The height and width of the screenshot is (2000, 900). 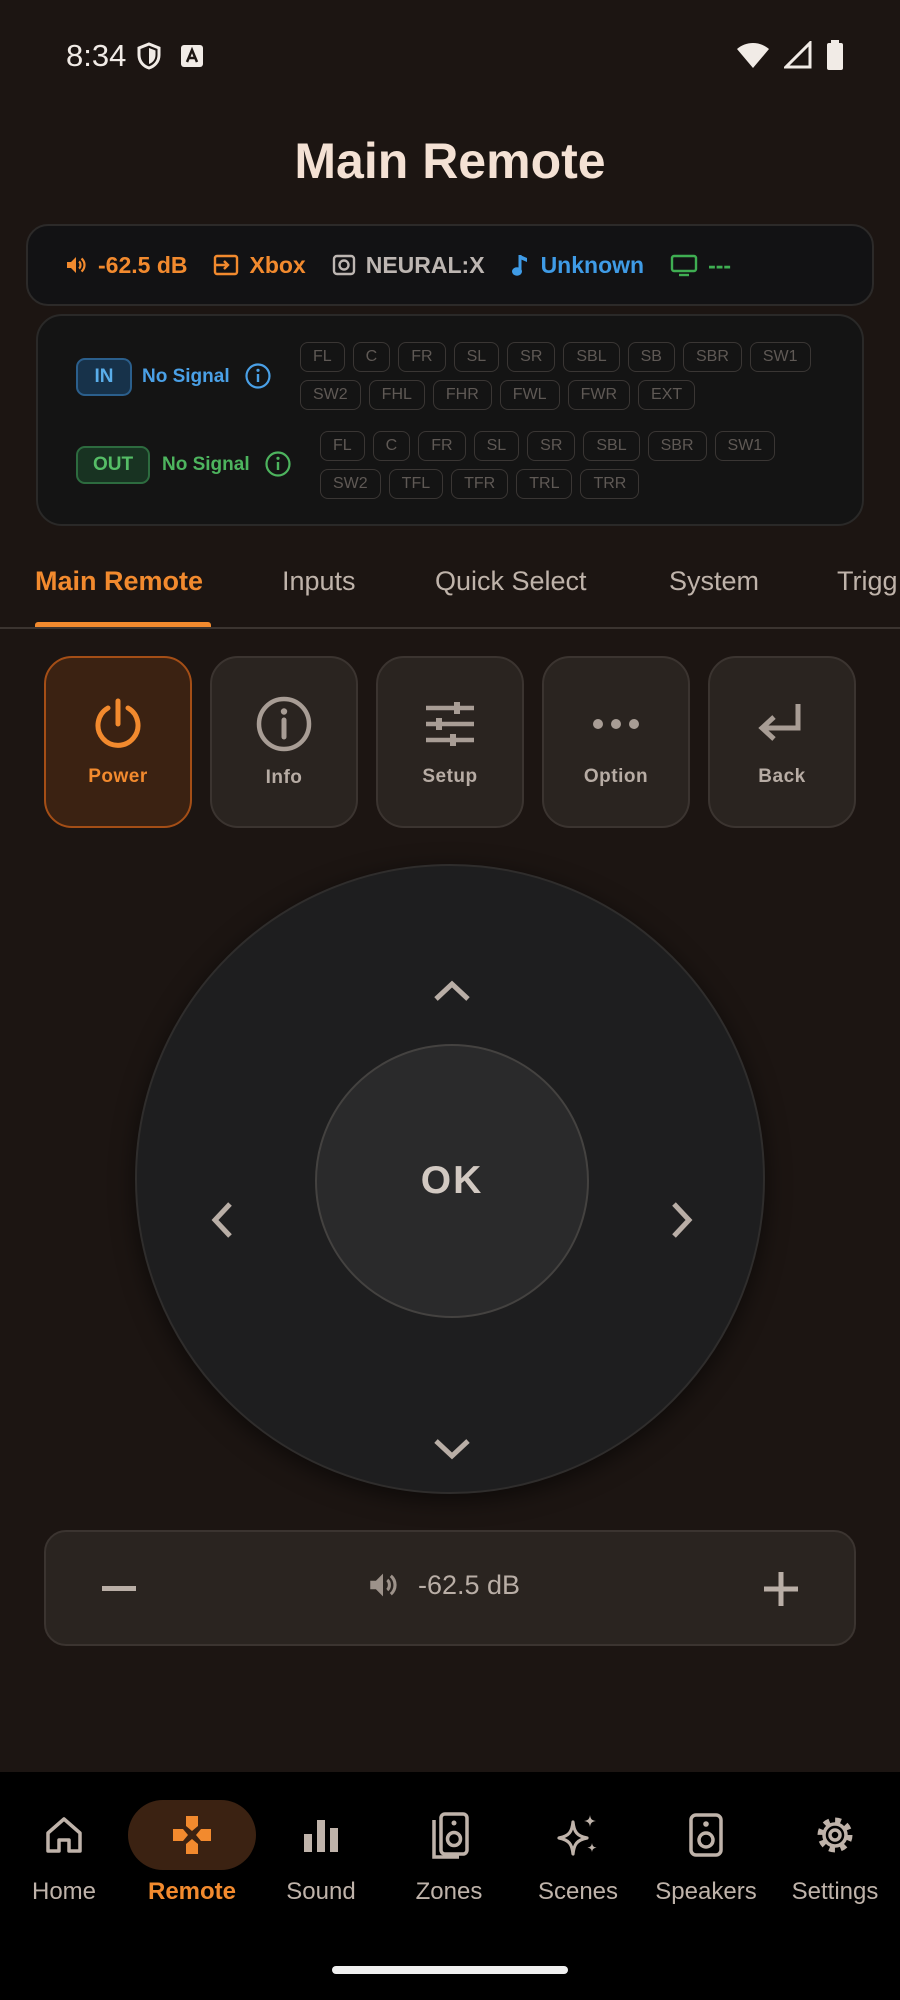 What do you see at coordinates (779, 722) in the screenshot?
I see `return-arrow-icon` at bounding box center [779, 722].